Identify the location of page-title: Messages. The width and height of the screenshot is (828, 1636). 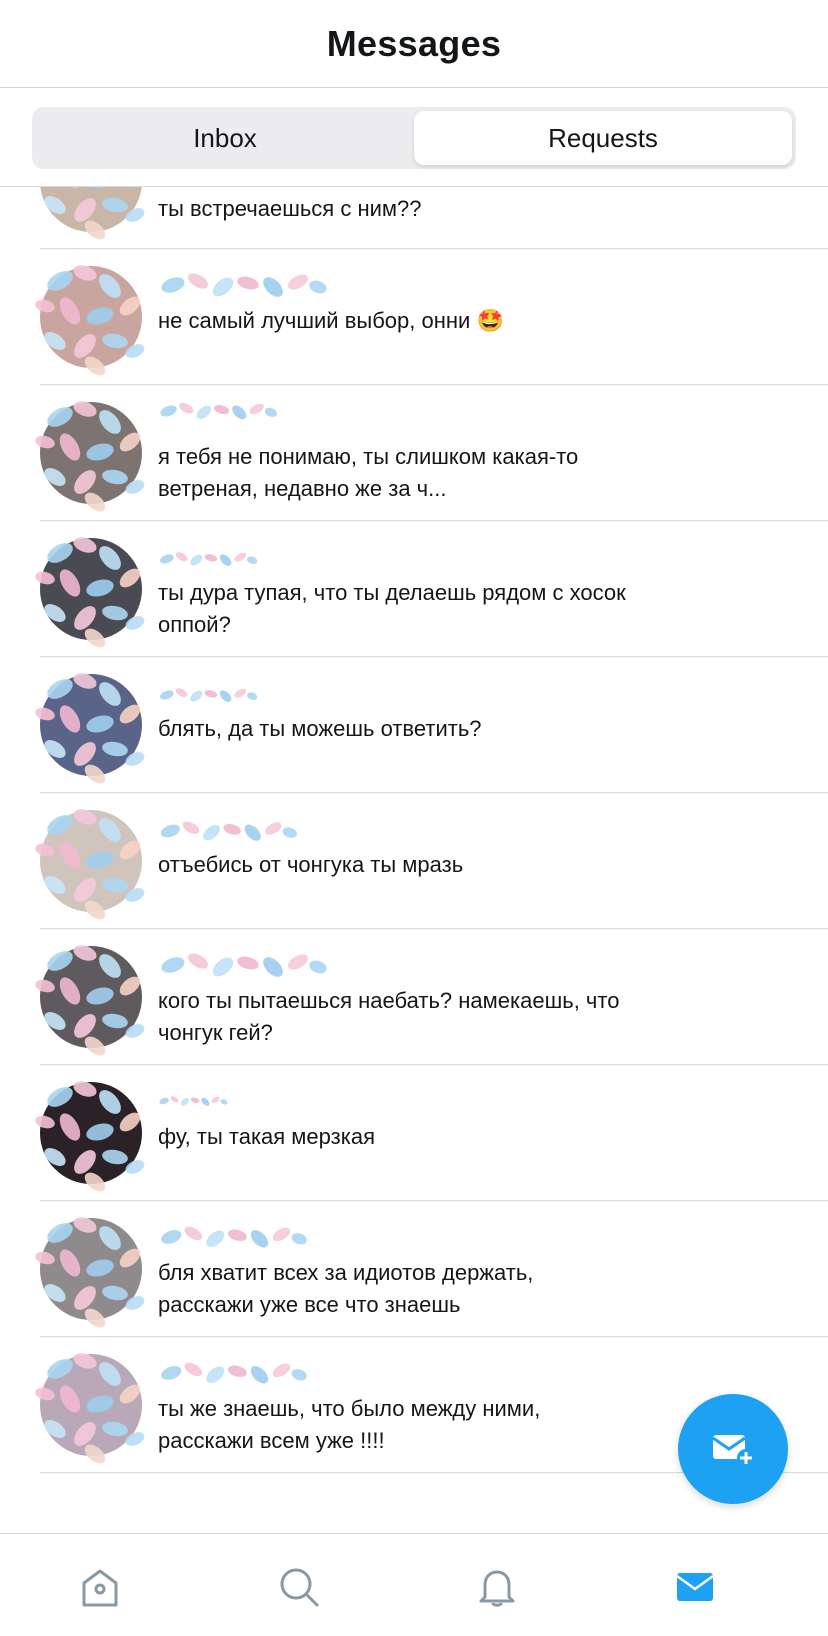
(414, 43).